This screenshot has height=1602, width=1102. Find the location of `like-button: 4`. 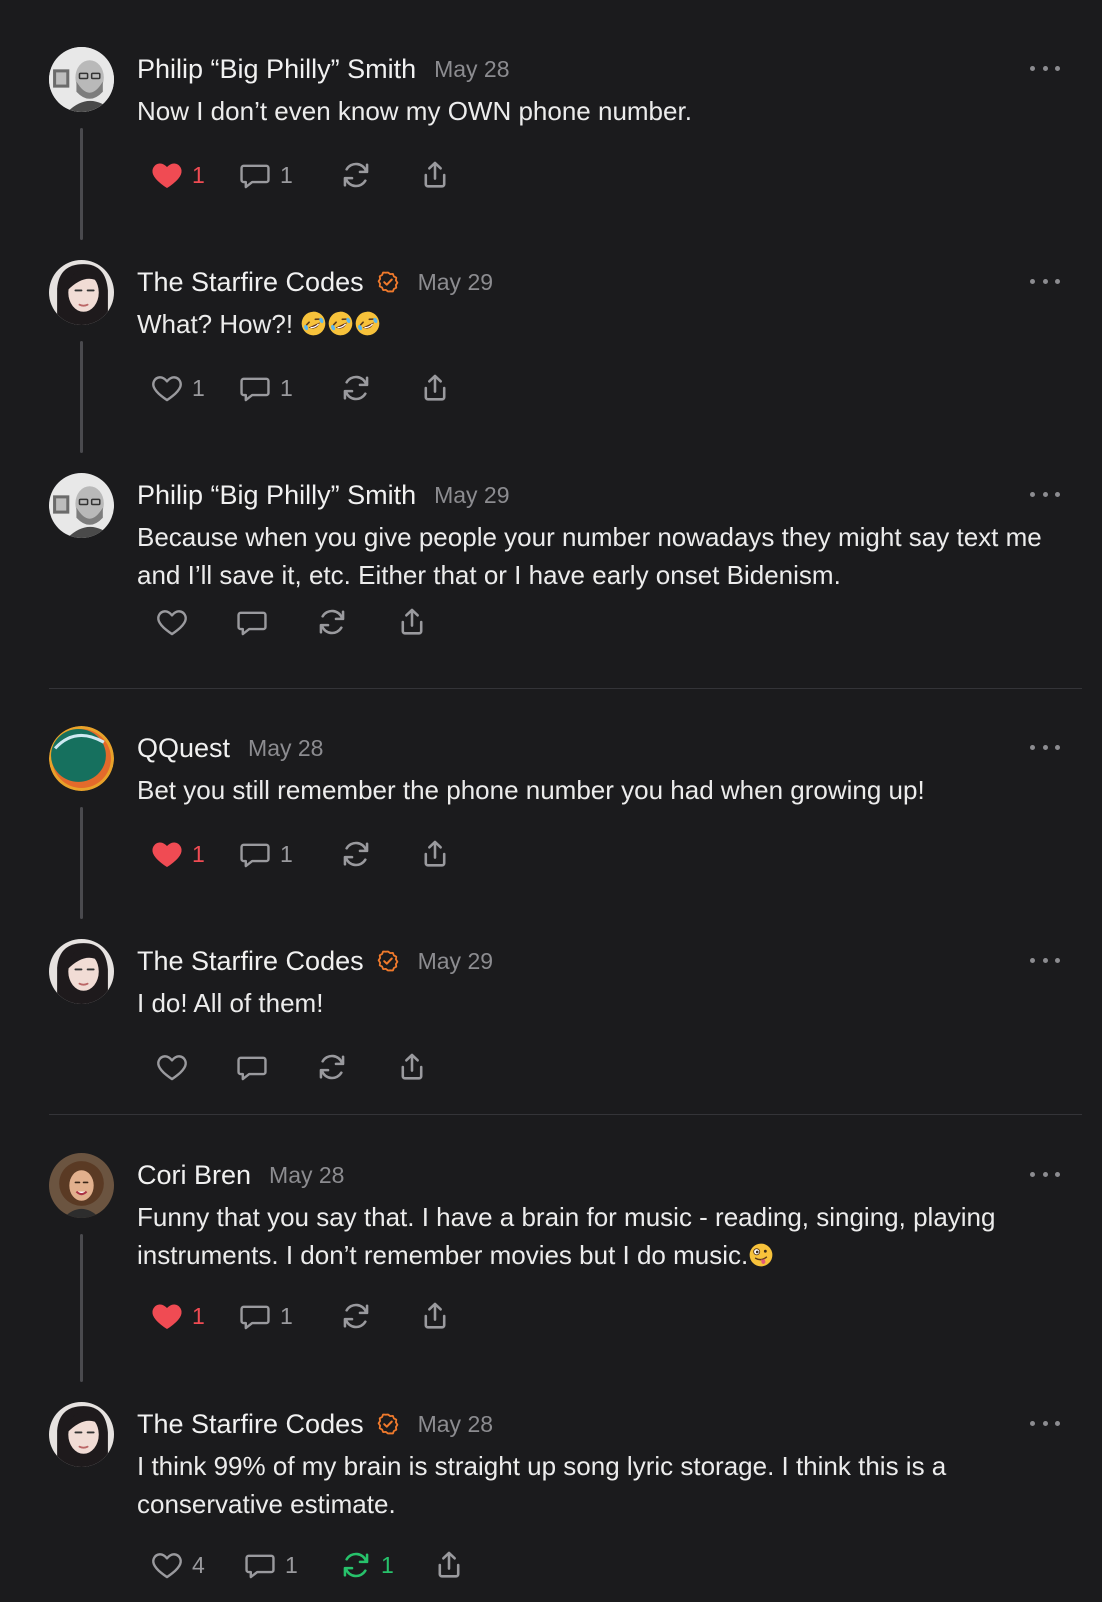

like-button: 4 is located at coordinates (196, 1565).